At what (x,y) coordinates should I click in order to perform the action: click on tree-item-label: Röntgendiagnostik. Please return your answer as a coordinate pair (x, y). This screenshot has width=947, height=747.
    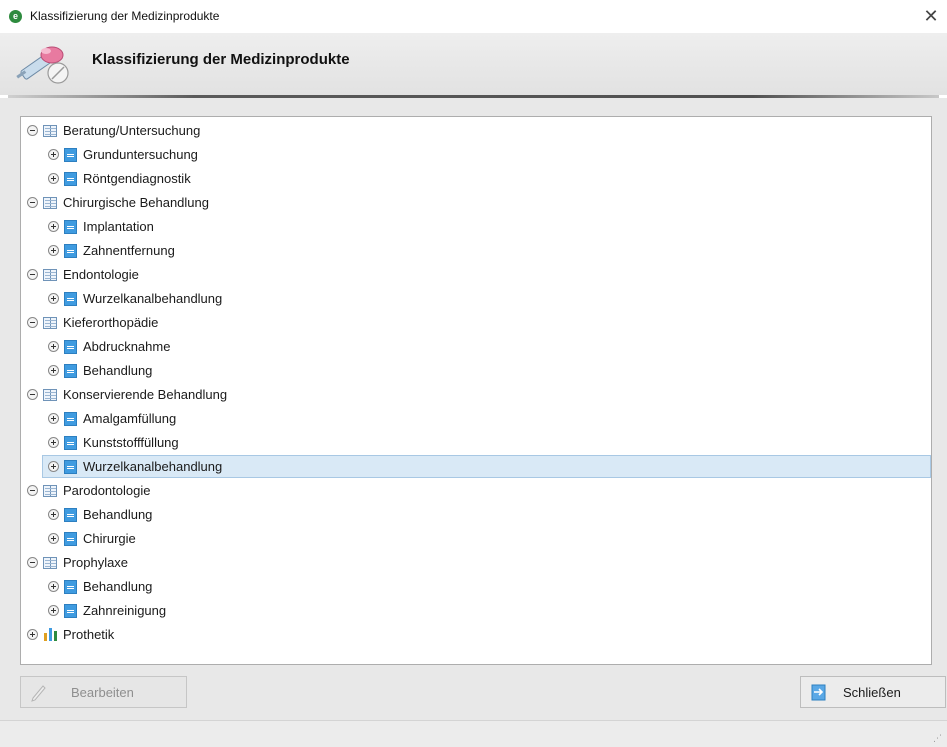
    Looking at the image, I should click on (137, 178).